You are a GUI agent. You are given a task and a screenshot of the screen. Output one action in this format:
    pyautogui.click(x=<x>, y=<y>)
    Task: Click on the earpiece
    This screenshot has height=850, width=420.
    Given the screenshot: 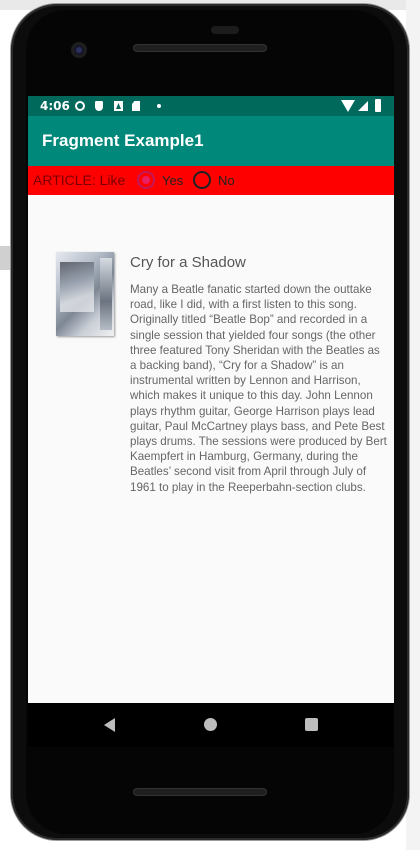 What is the action you would take?
    pyautogui.click(x=225, y=30)
    